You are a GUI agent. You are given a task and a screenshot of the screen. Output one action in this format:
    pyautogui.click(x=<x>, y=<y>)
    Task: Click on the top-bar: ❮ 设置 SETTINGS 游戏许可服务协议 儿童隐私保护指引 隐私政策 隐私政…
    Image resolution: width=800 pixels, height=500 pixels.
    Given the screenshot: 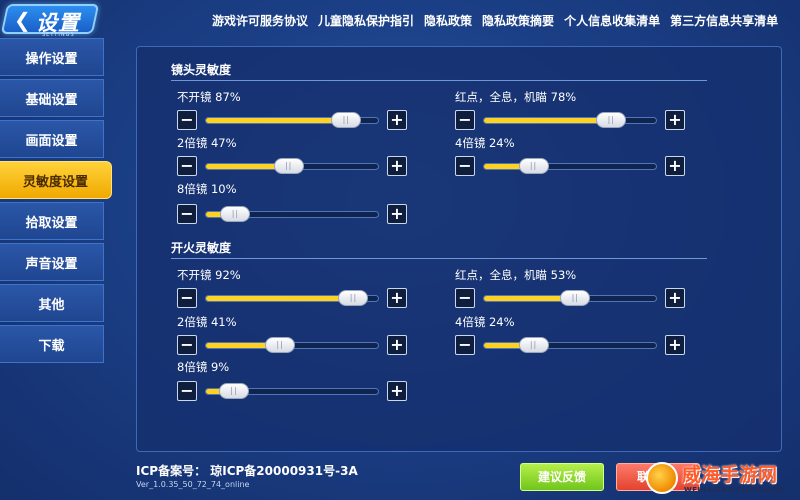 What is the action you would take?
    pyautogui.click(x=400, y=21)
    